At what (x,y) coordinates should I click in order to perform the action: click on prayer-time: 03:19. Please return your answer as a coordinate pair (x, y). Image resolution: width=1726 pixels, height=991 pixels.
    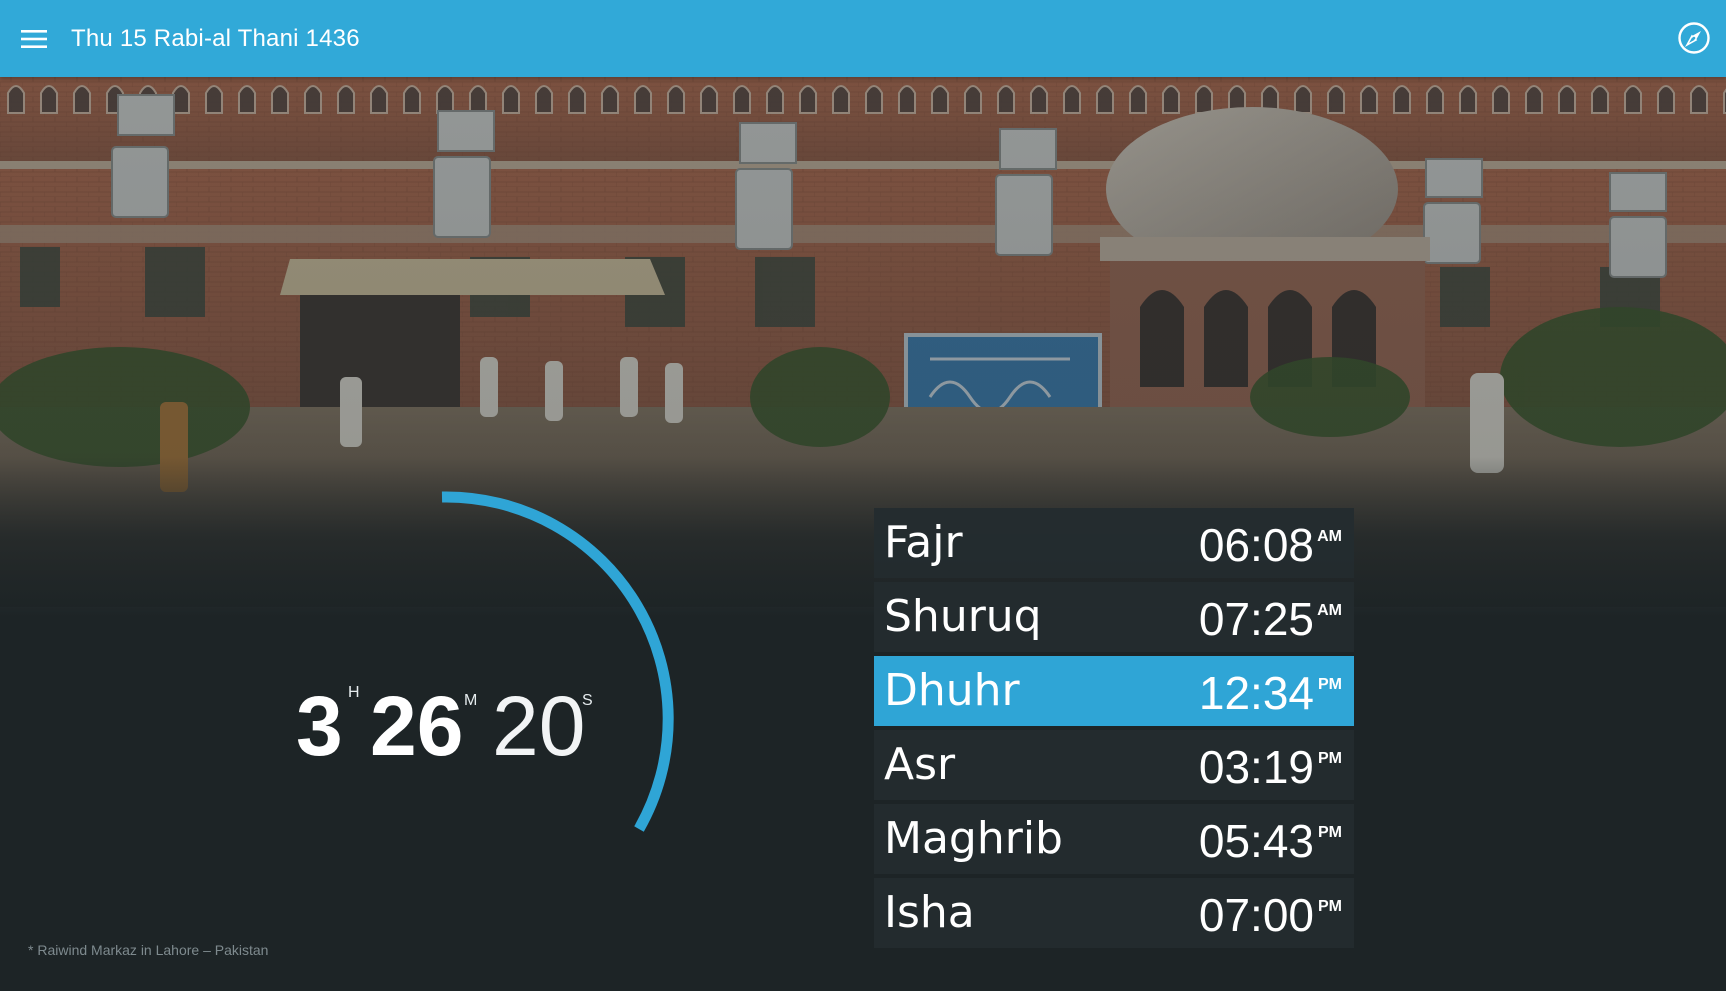
    Looking at the image, I should click on (1256, 767).